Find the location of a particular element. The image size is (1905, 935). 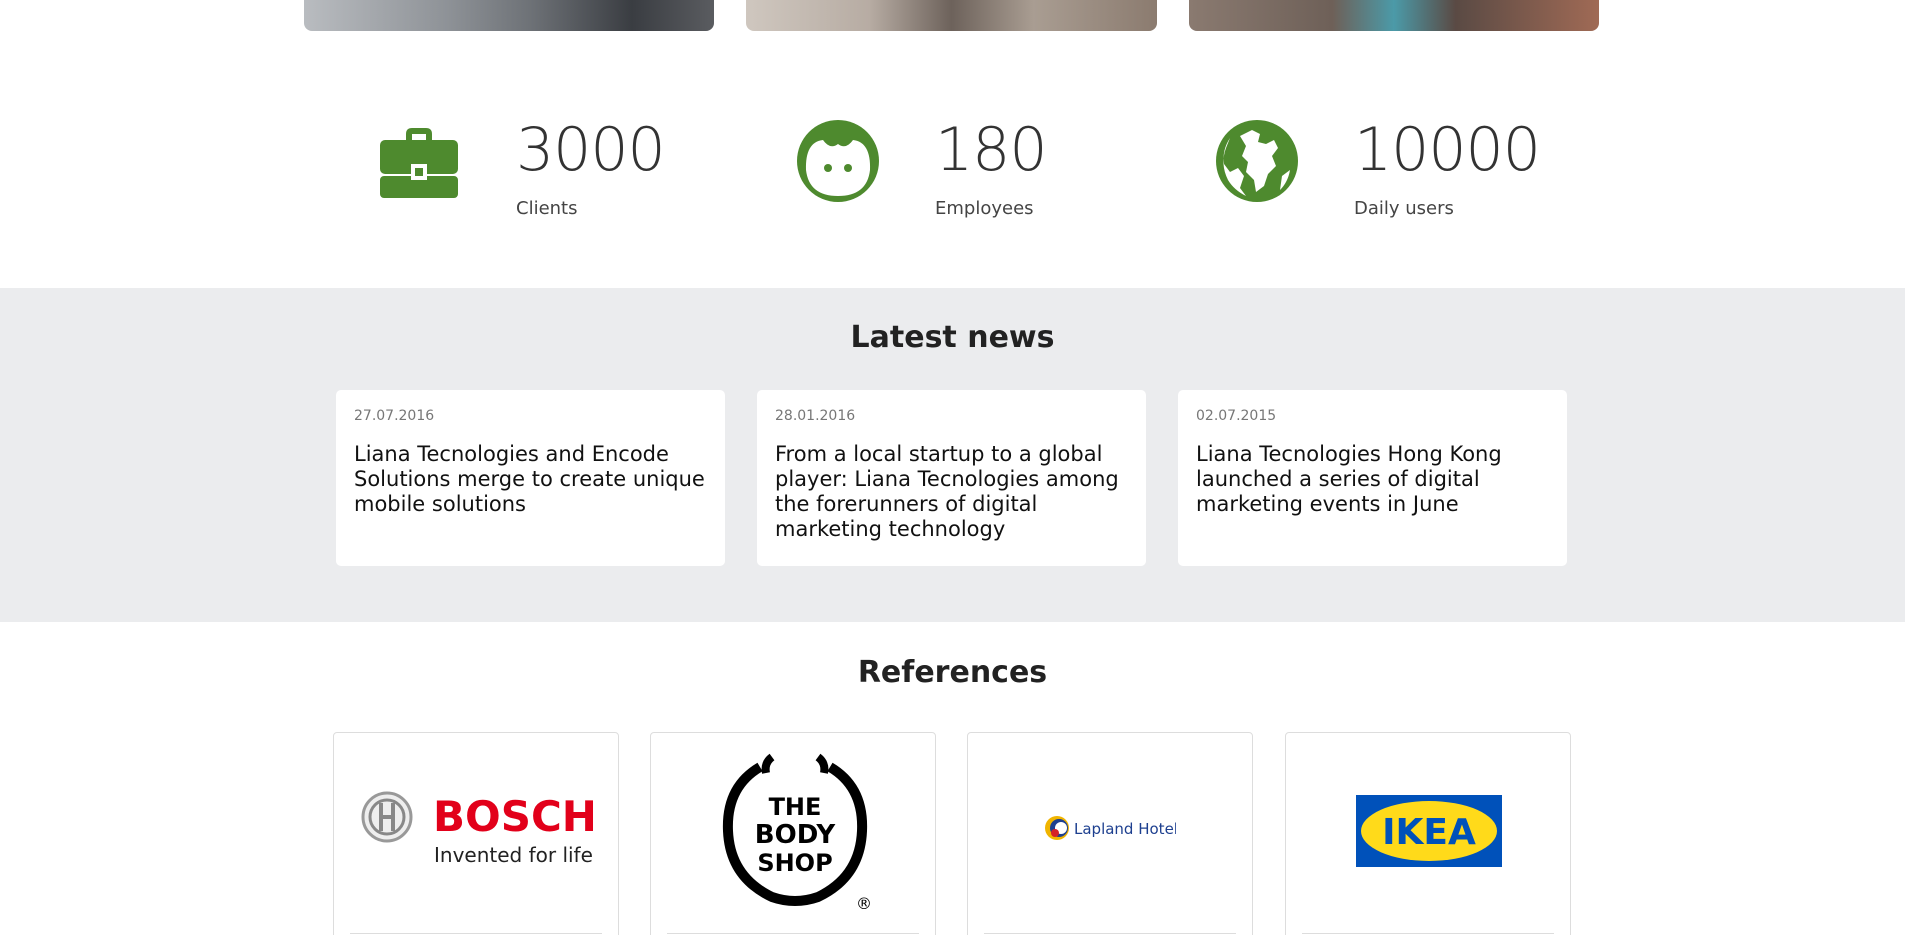

section-title: Latest news is located at coordinates (952, 337).